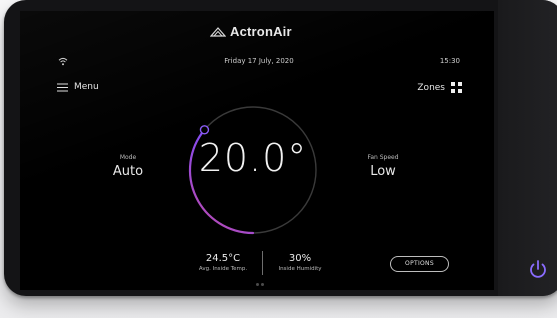  What do you see at coordinates (449, 61) in the screenshot?
I see `time-display: 15:30` at bounding box center [449, 61].